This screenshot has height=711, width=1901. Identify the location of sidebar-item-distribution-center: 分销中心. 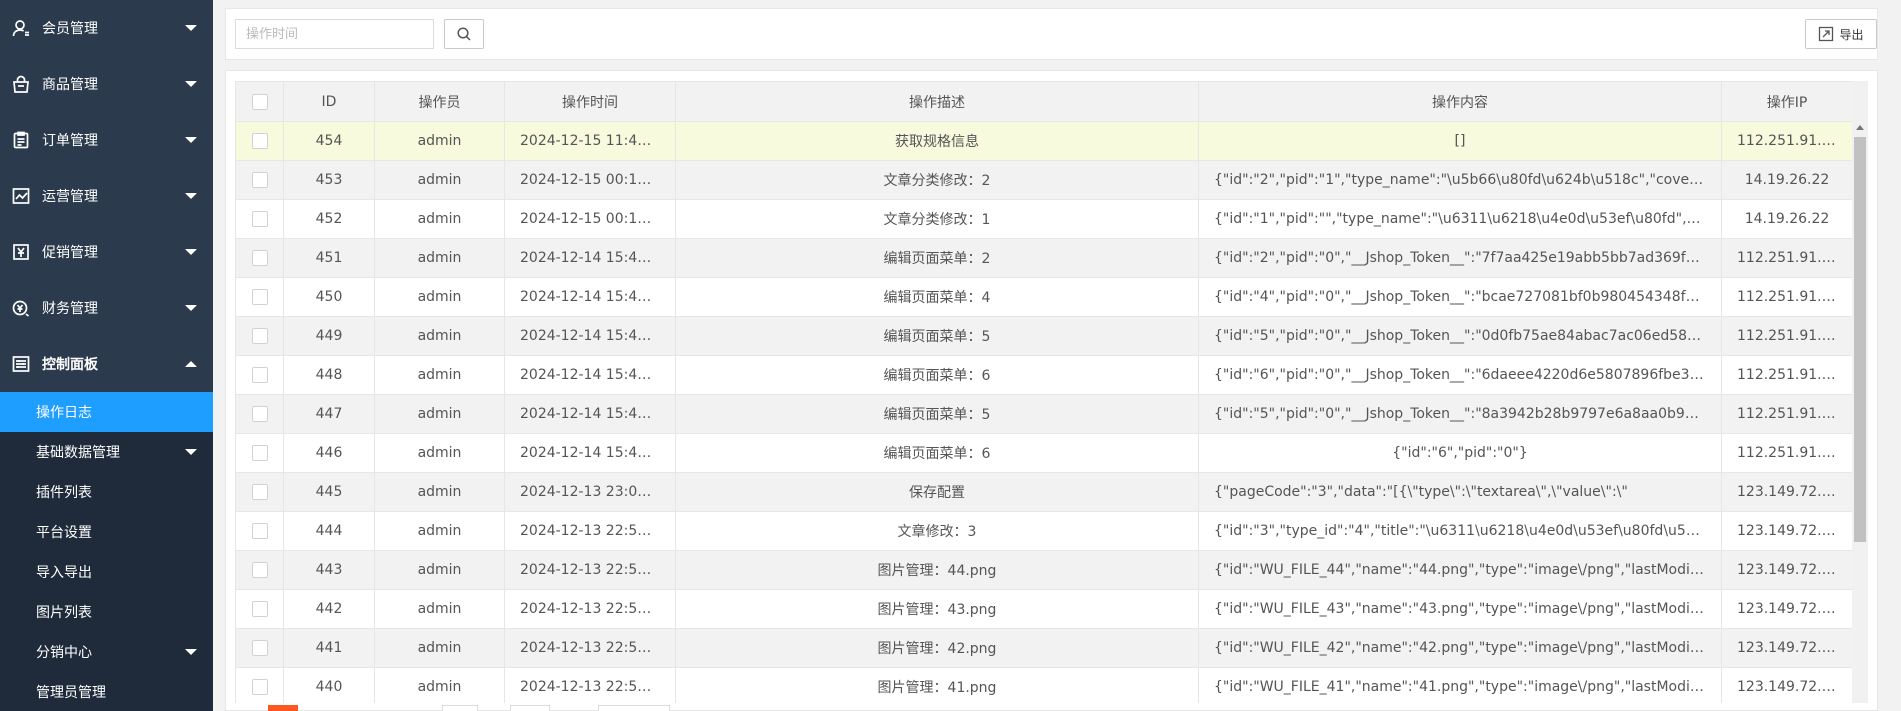
(106, 652).